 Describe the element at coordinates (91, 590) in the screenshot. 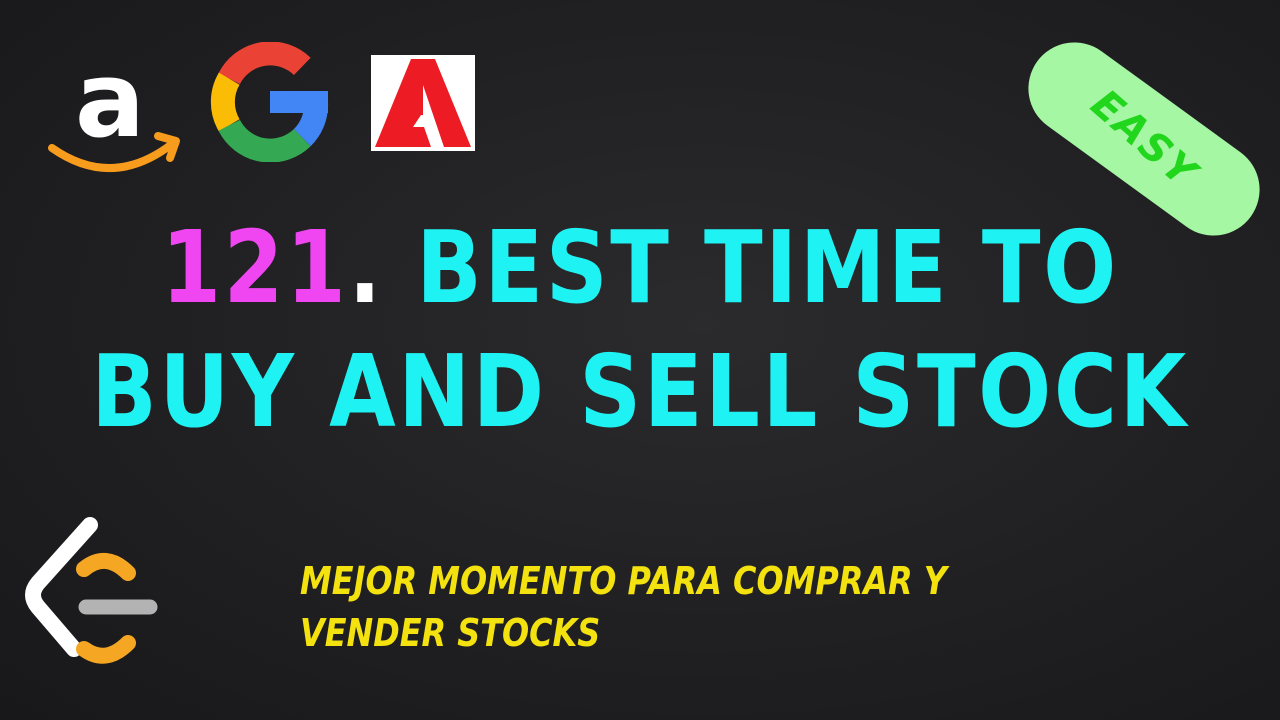

I see `leetcode-logo-icon` at that location.